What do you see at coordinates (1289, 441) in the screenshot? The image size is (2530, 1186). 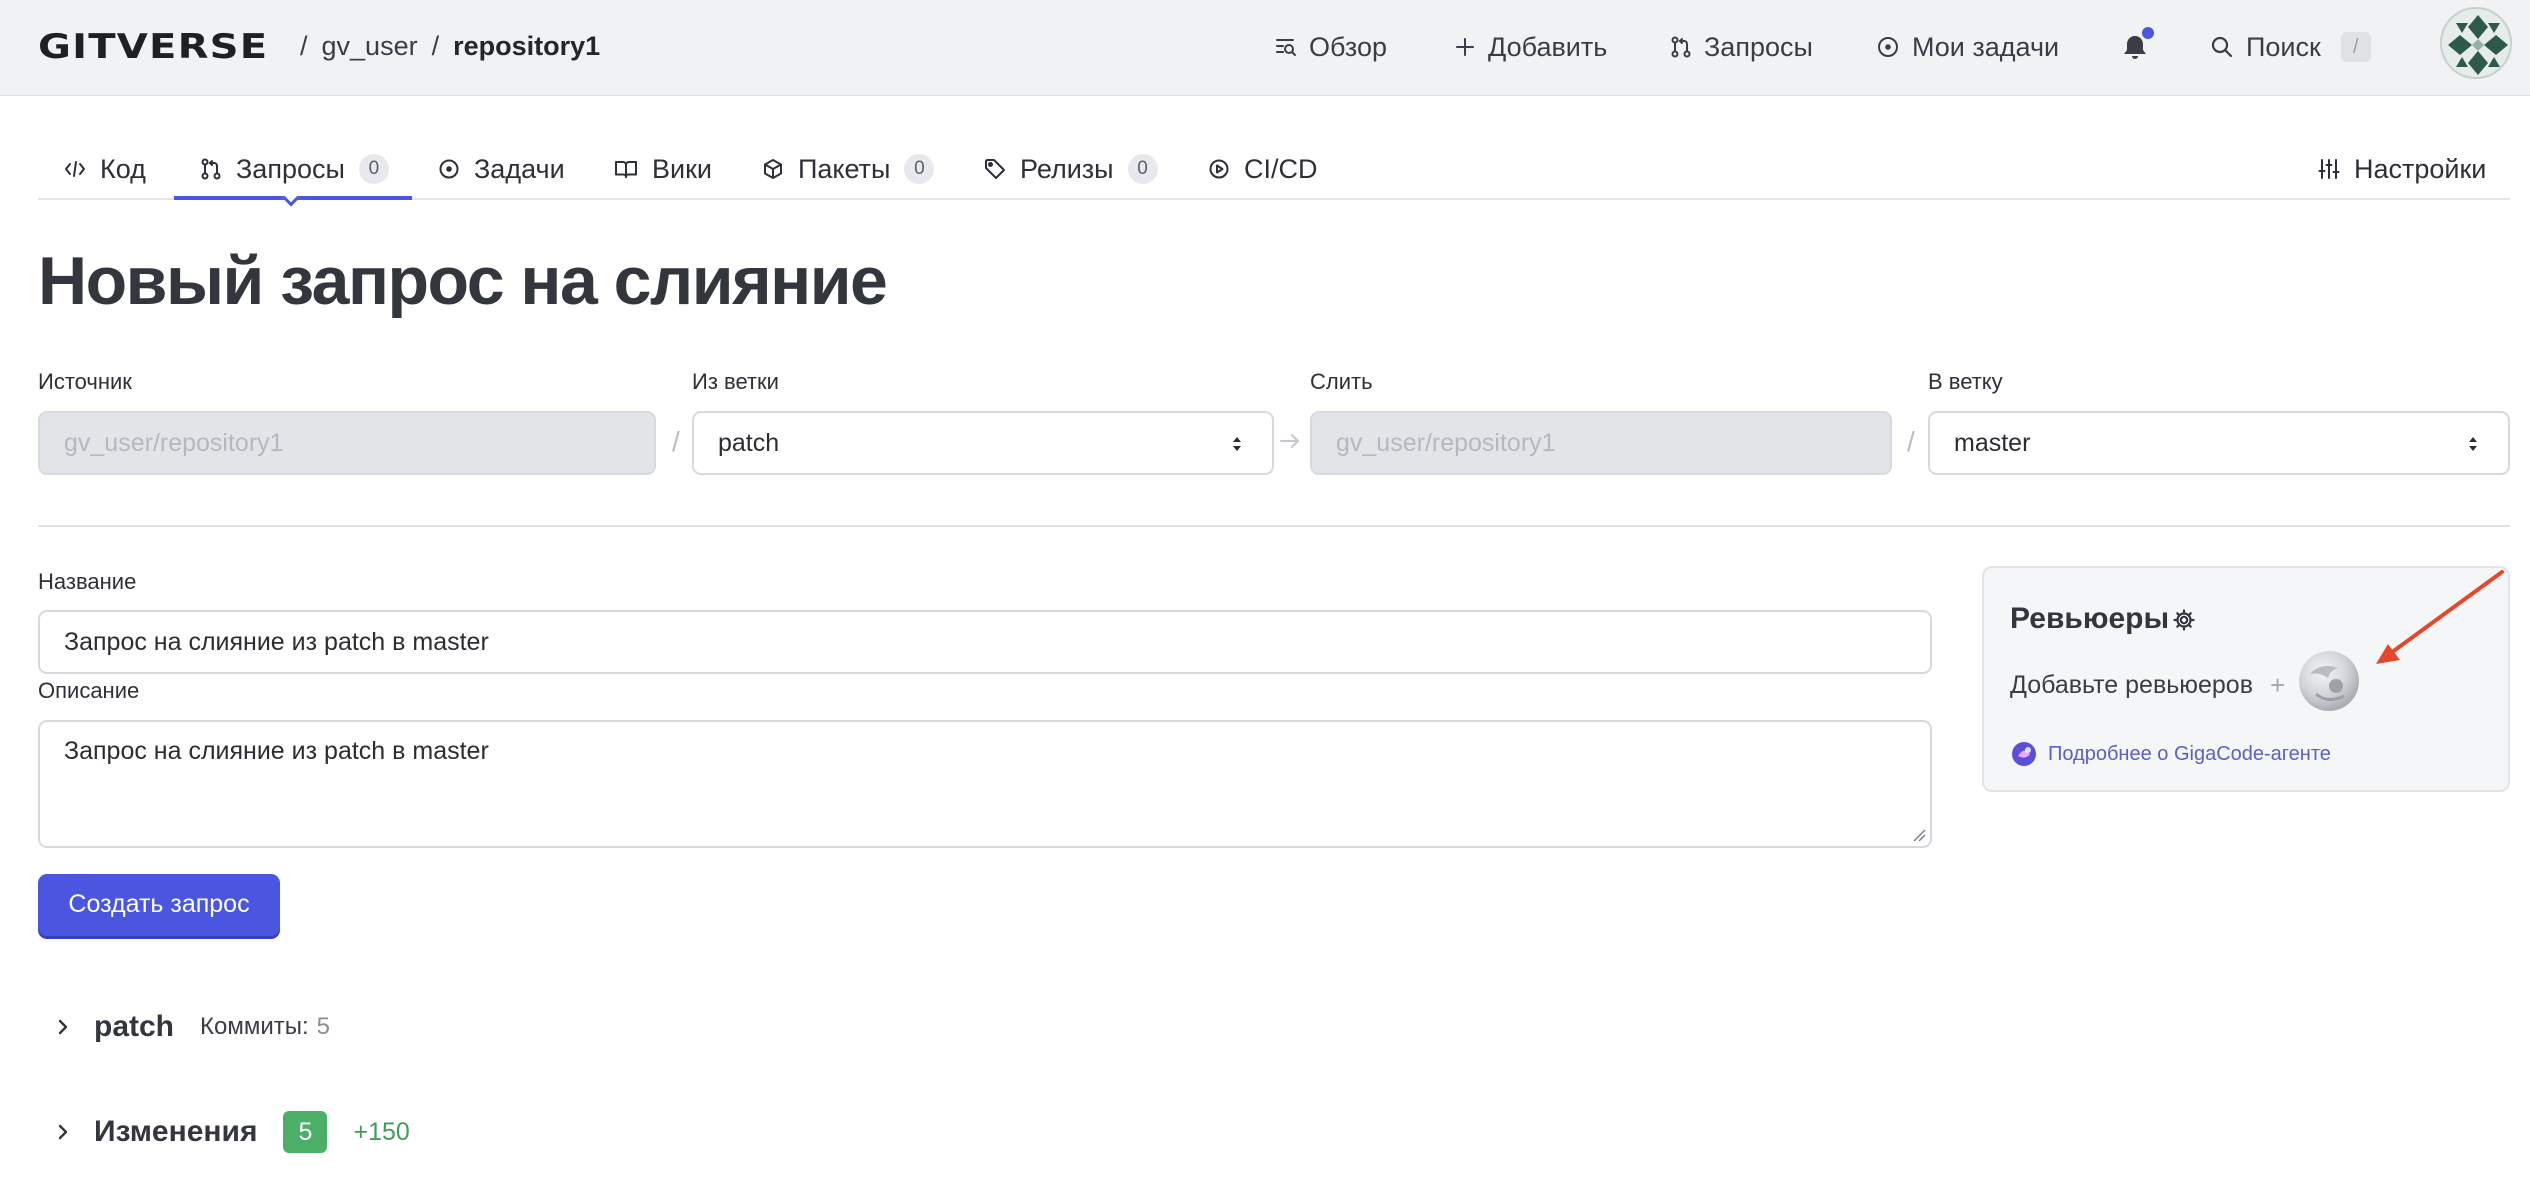 I see `arrow-right-icon` at bounding box center [1289, 441].